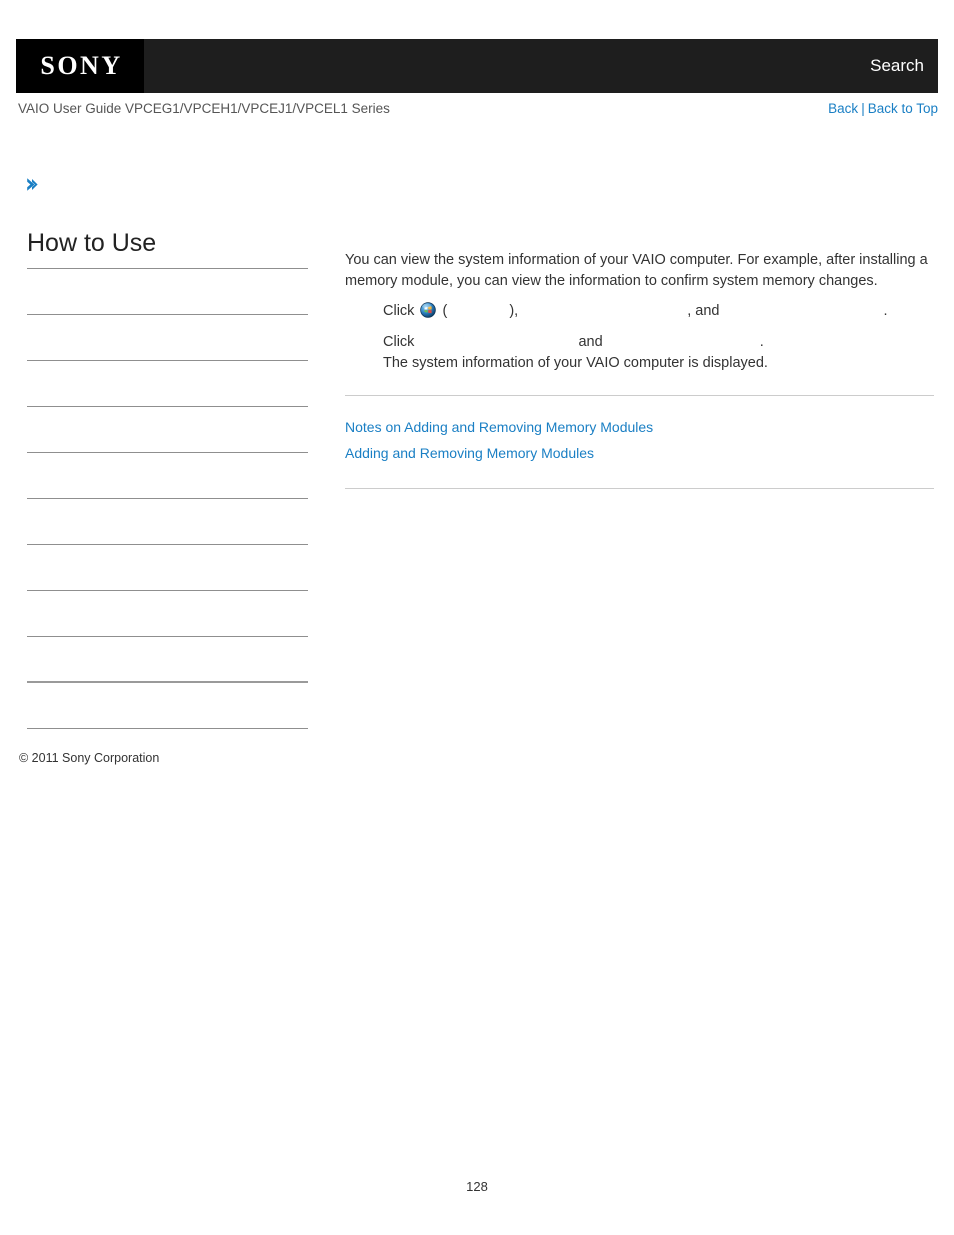 The width and height of the screenshot is (954, 1235). What do you see at coordinates (639, 489) in the screenshot?
I see `content-divider-bottom` at bounding box center [639, 489].